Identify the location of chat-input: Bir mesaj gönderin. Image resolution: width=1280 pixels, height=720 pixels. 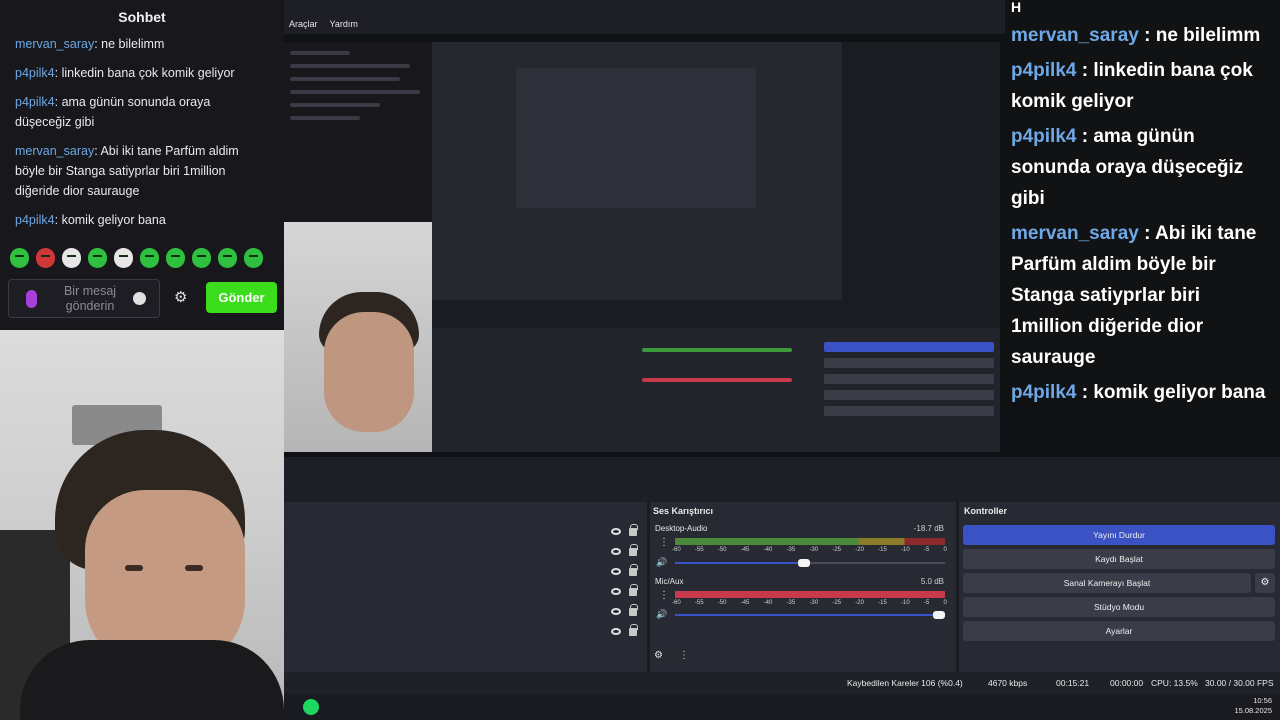
(84, 298).